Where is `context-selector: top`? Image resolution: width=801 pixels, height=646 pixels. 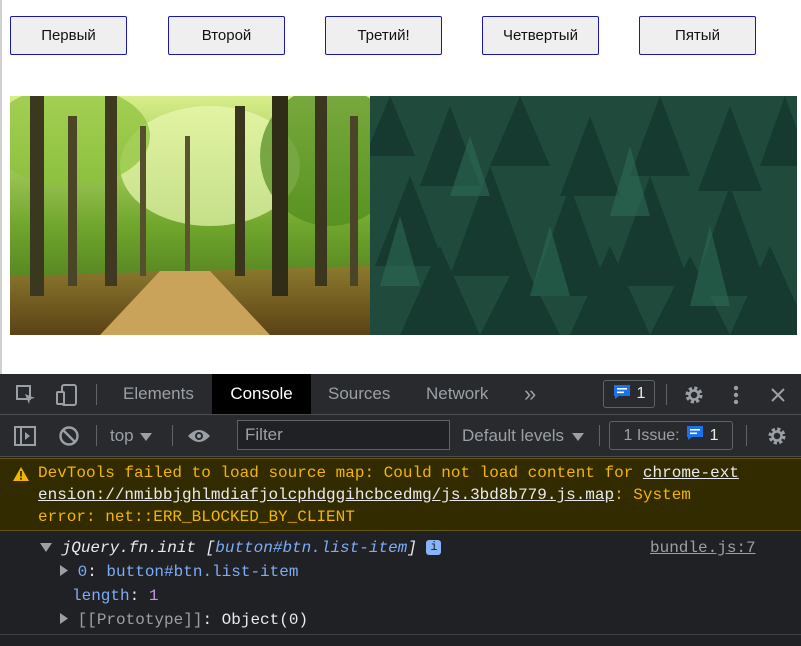
context-selector: top is located at coordinates (131, 435).